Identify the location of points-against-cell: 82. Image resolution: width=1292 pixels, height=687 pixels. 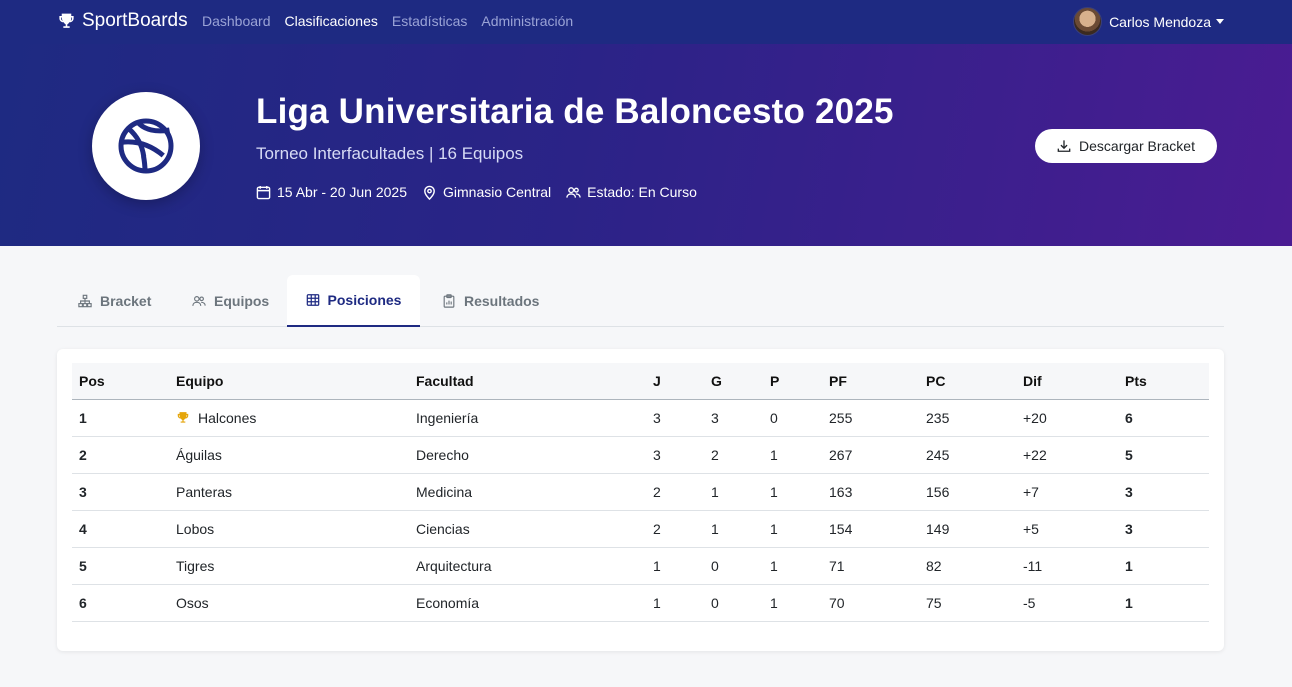
(934, 565).